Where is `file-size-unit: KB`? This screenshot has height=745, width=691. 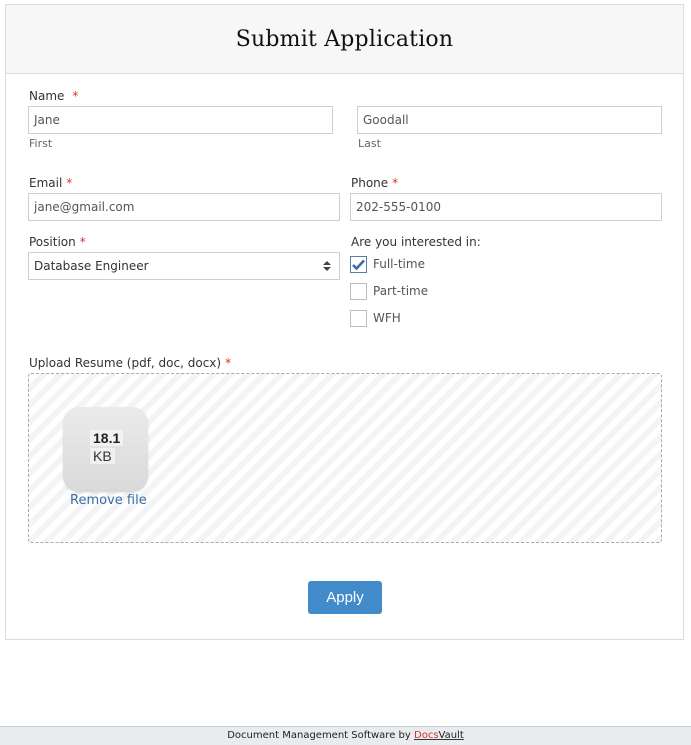
file-size-unit: KB is located at coordinates (102, 456).